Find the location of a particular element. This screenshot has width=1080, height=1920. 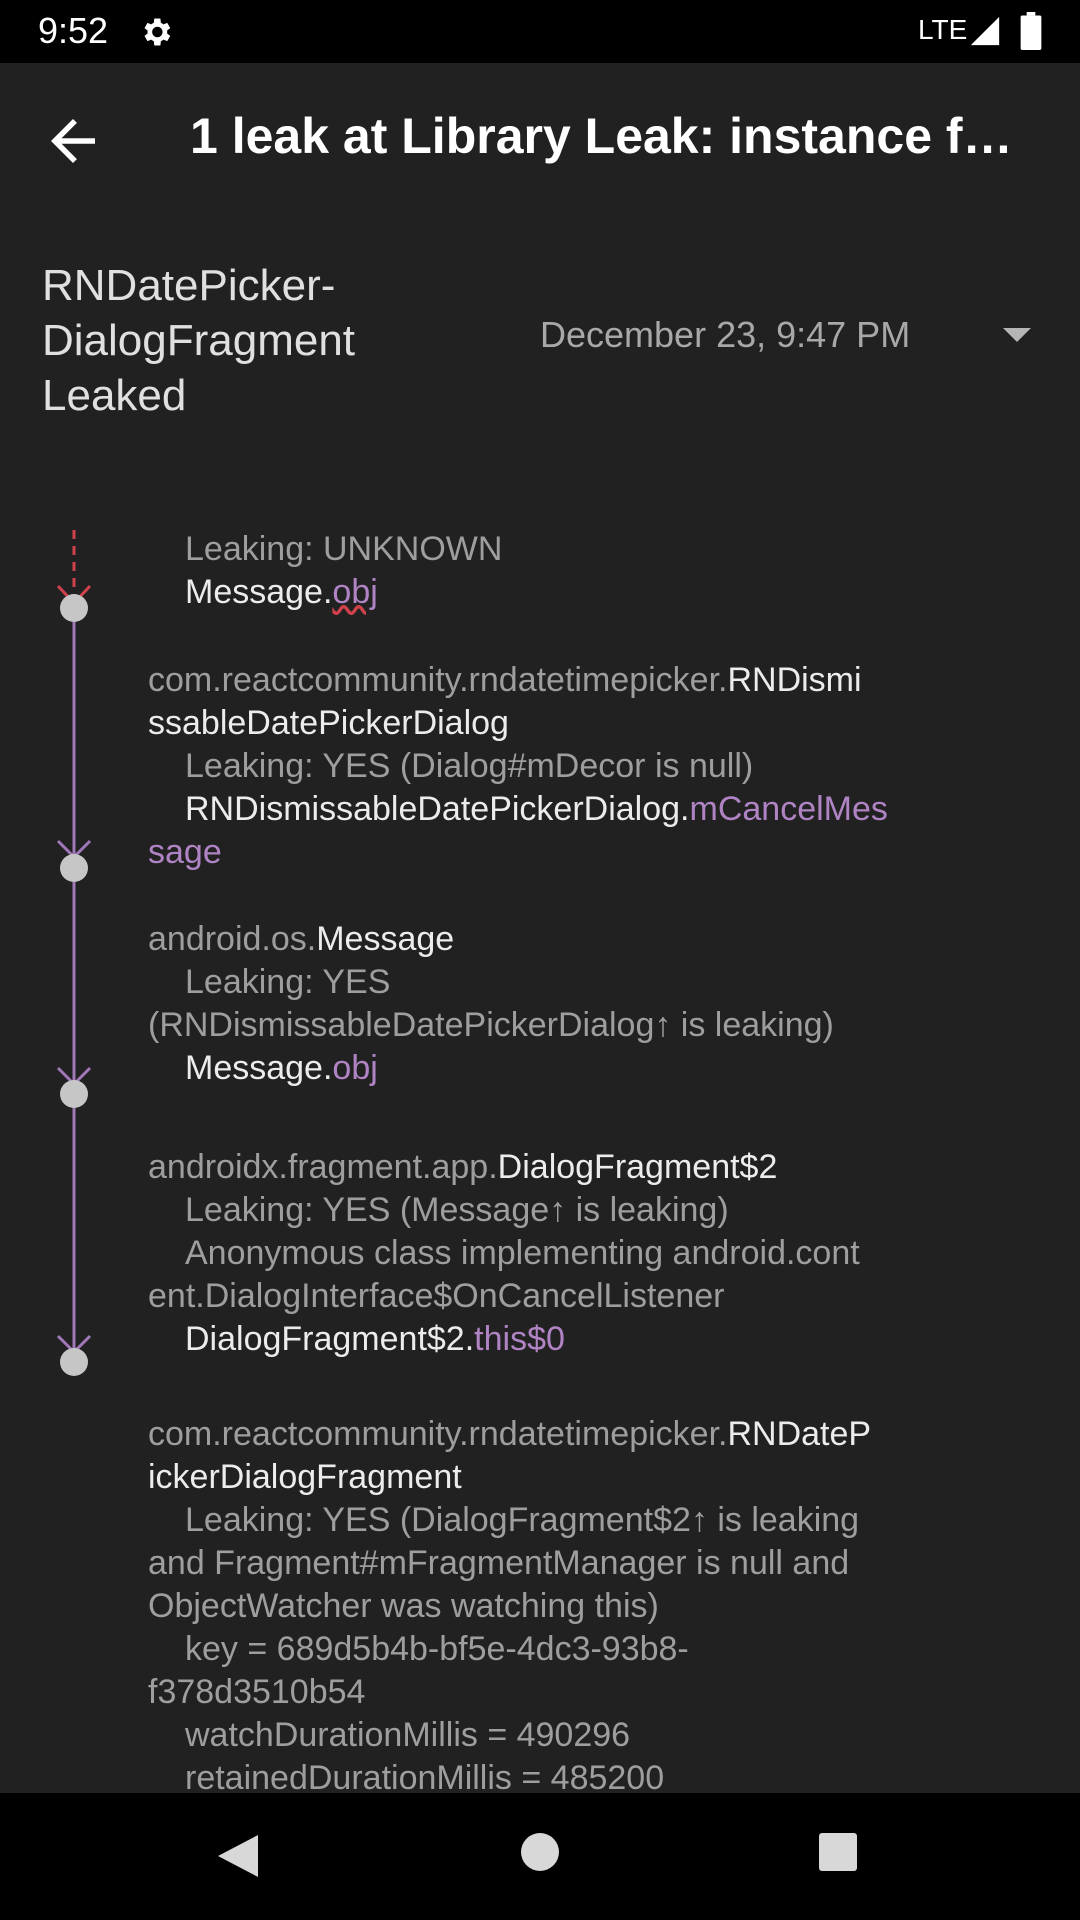

trace-reference-block: Leaking: UNKNOWN Message.obj is located at coordinates (548, 571).